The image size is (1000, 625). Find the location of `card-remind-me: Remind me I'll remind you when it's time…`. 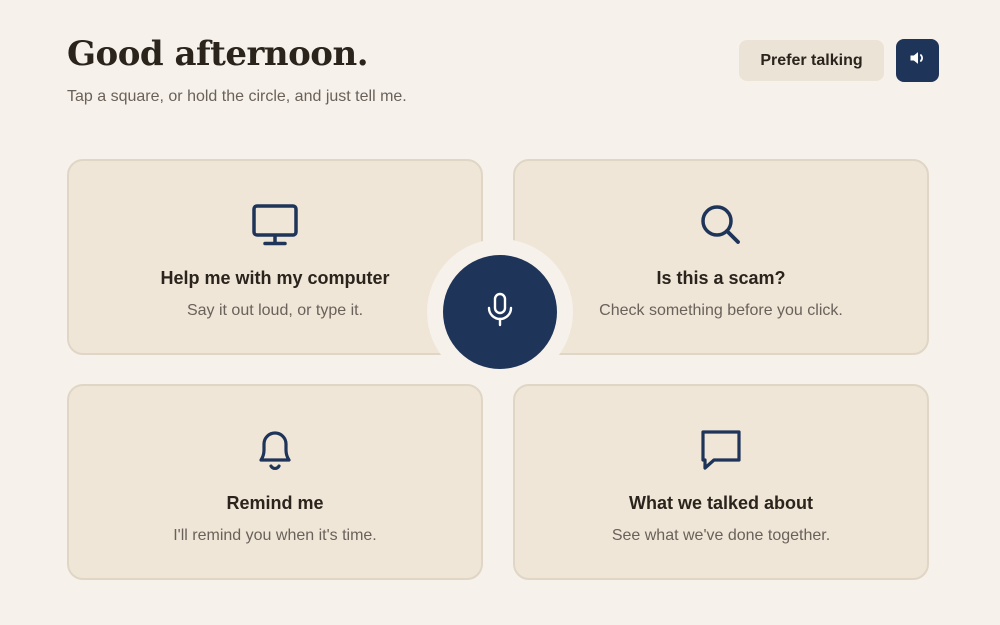

card-remind-me: Remind me I'll remind you when it's time… is located at coordinates (275, 482).